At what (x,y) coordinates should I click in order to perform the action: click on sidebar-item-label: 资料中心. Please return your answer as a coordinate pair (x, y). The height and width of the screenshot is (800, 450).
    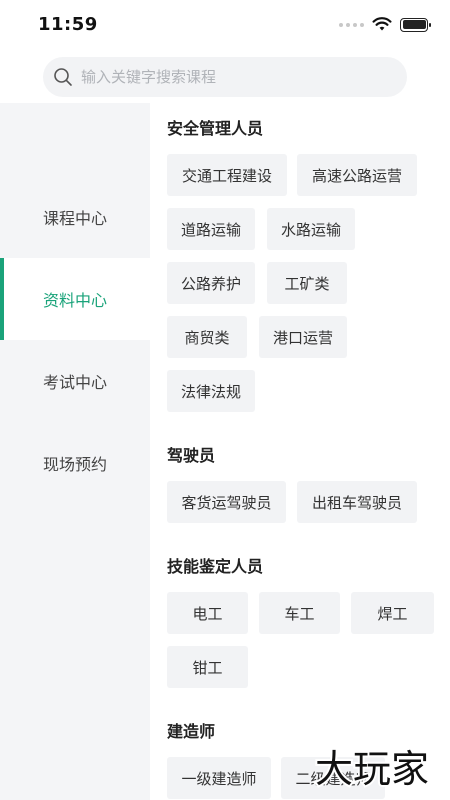
    Looking at the image, I should click on (74, 300).